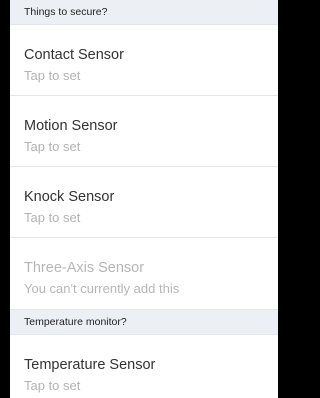 The height and width of the screenshot is (398, 320). What do you see at coordinates (144, 131) in the screenshot?
I see `motion-sensor-row: Motion Sensor Tap to set` at bounding box center [144, 131].